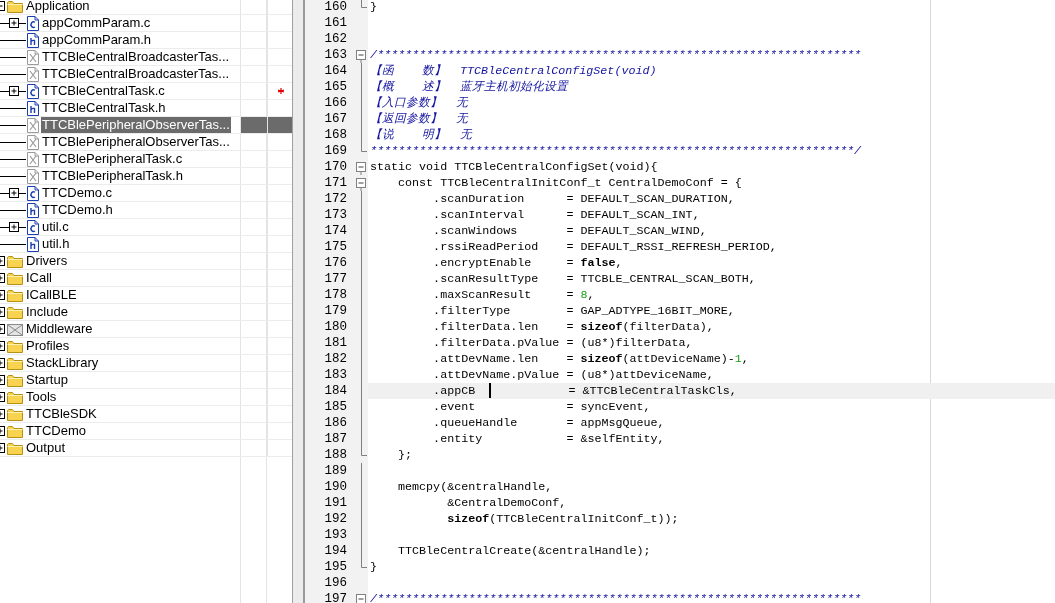 This screenshot has height=603, width=1055. I want to click on line-number: 166, so click(335, 103).